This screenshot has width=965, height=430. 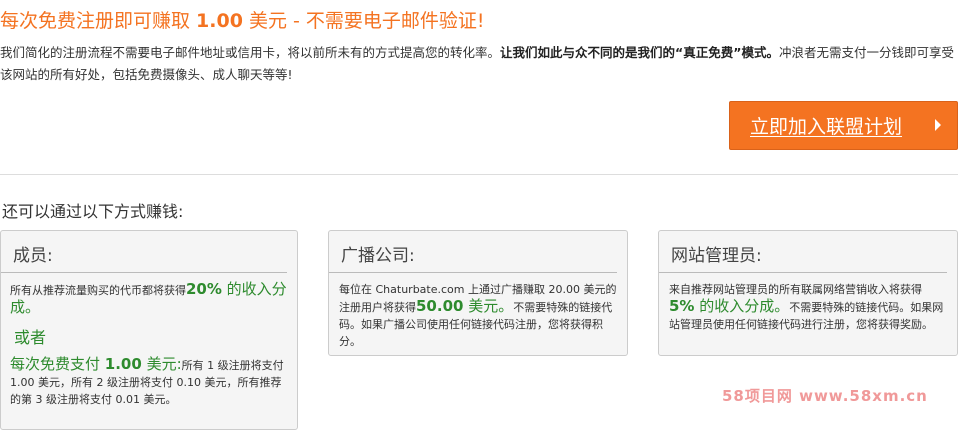 What do you see at coordinates (57, 364) in the screenshot?
I see `members-payout-pre: 每次免费支付` at bounding box center [57, 364].